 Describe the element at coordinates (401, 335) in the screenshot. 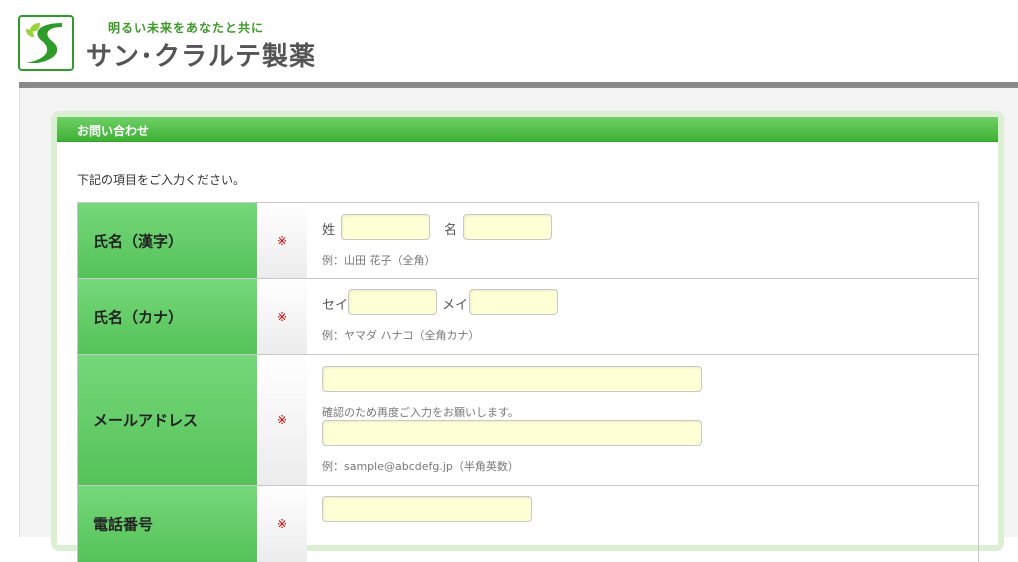

I see `name-kana-hint: 例：ヤマダ ハナコ（全角カナ）` at that location.